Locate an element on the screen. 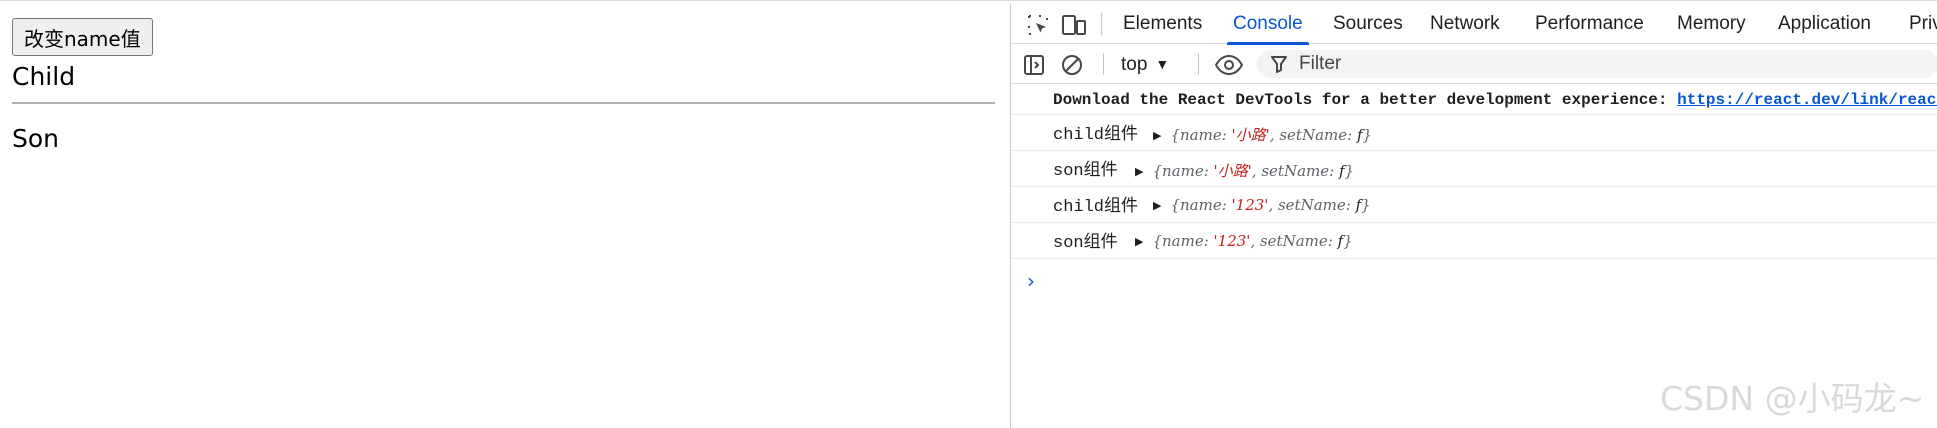 The width and height of the screenshot is (1937, 428). change-name-button: 改变name值 is located at coordinates (82, 37).